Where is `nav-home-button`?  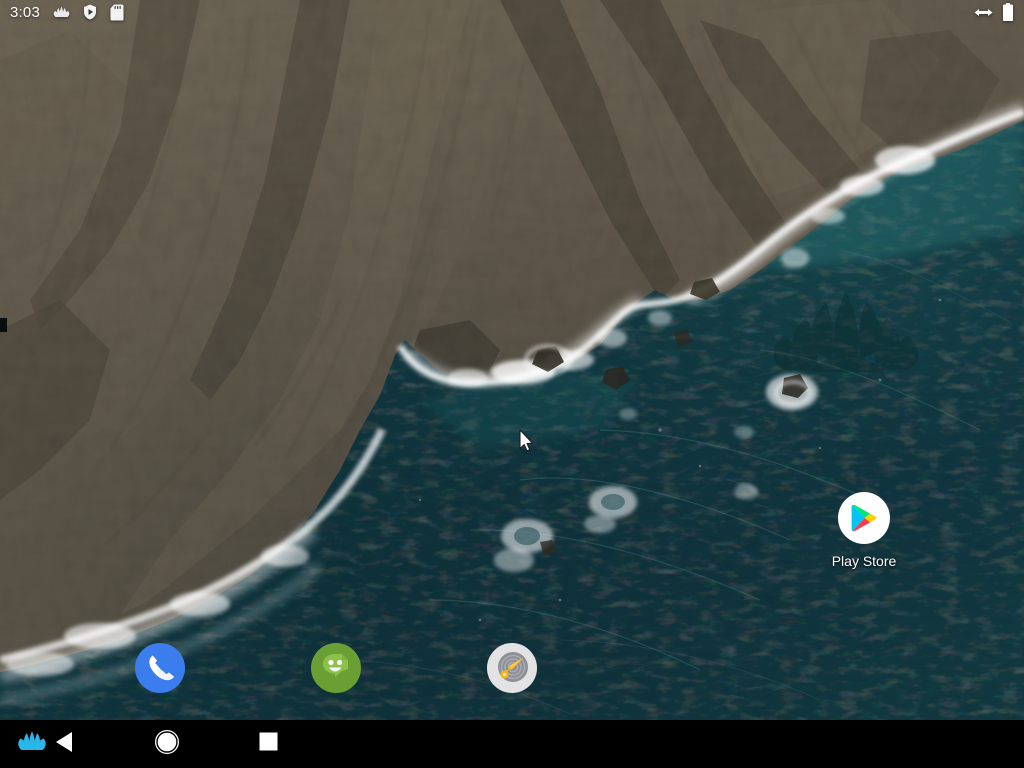
nav-home-button is located at coordinates (167, 744).